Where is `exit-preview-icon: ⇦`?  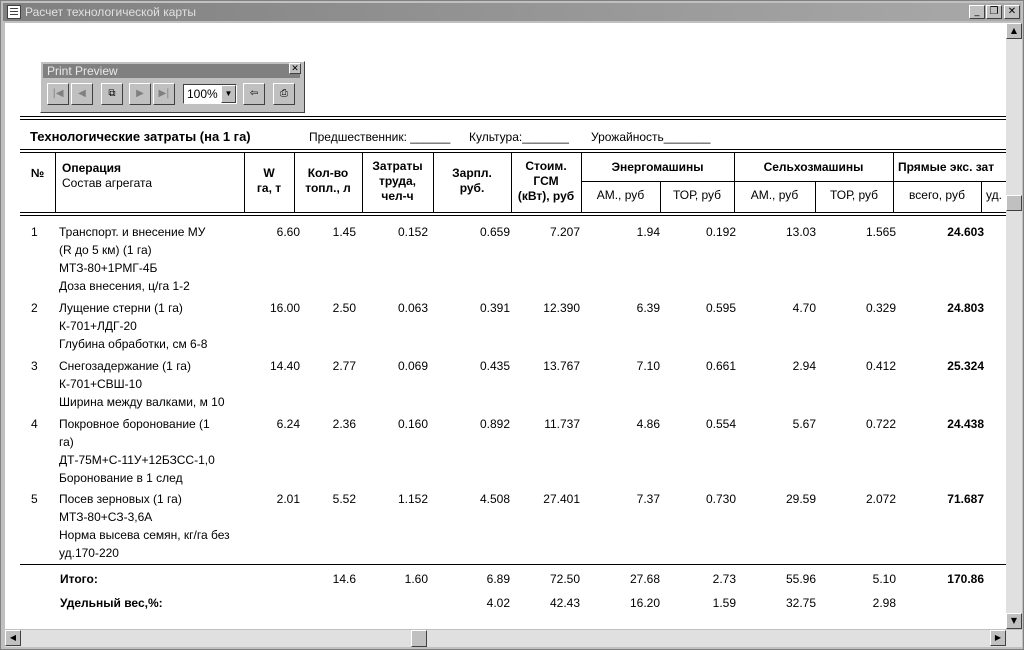 exit-preview-icon: ⇦ is located at coordinates (254, 94).